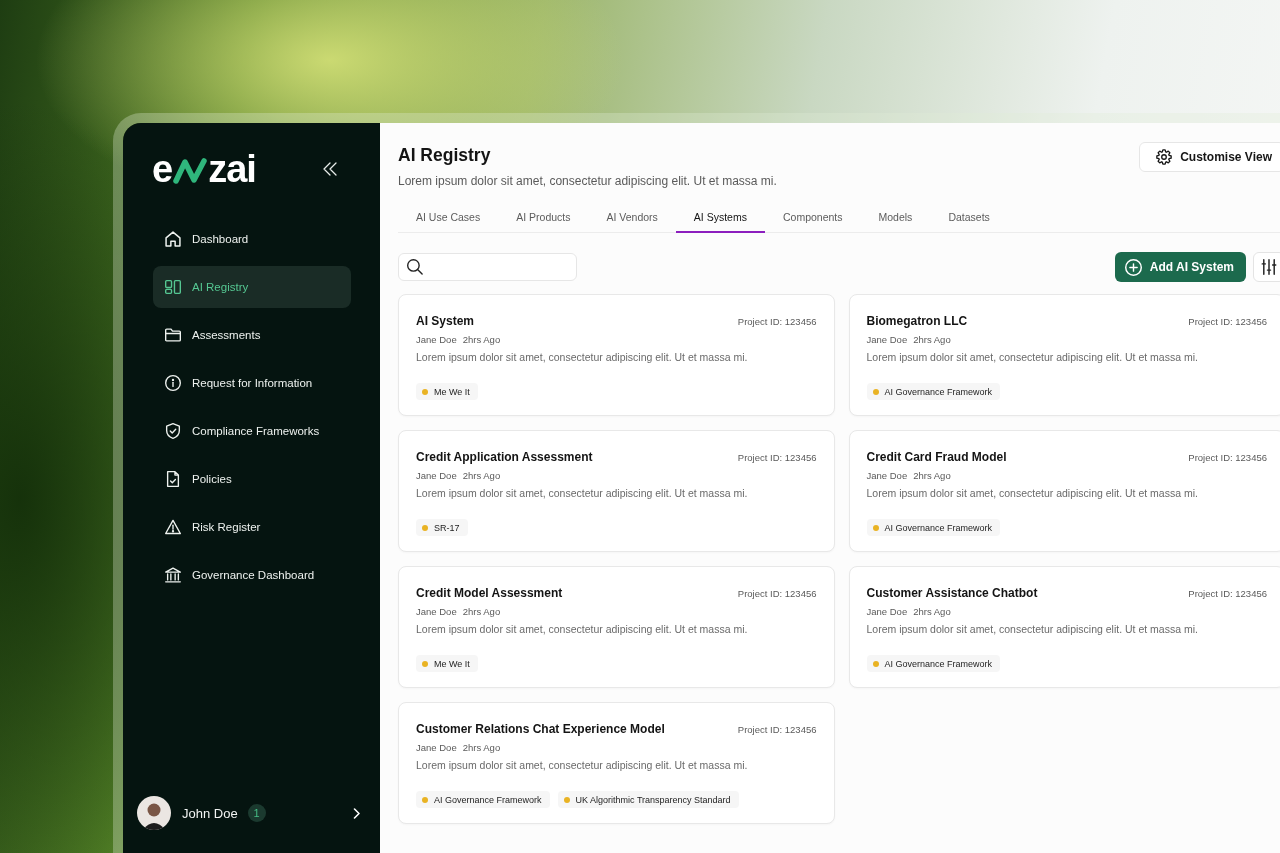  What do you see at coordinates (969, 219) in the screenshot?
I see `tab: Datasets` at bounding box center [969, 219].